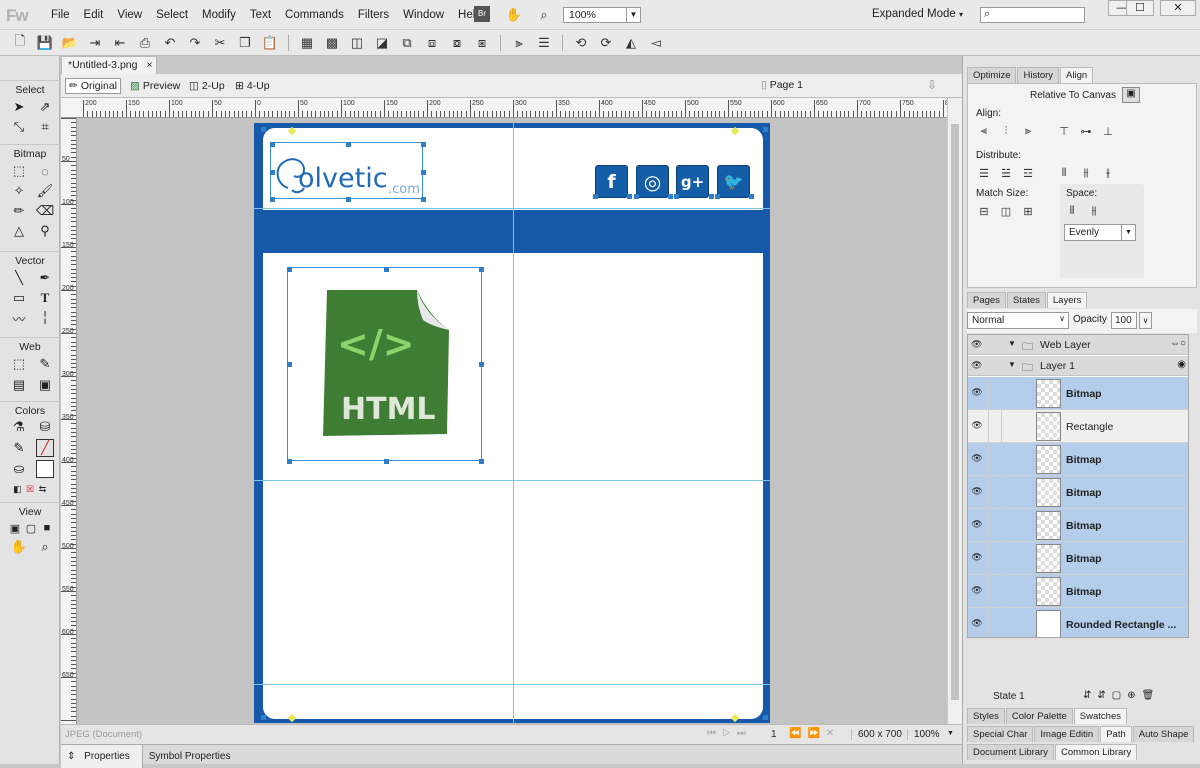 The width and height of the screenshot is (1200, 768). What do you see at coordinates (1086, 173) in the screenshot?
I see `distribute-middle-icon: ⫵` at bounding box center [1086, 173].